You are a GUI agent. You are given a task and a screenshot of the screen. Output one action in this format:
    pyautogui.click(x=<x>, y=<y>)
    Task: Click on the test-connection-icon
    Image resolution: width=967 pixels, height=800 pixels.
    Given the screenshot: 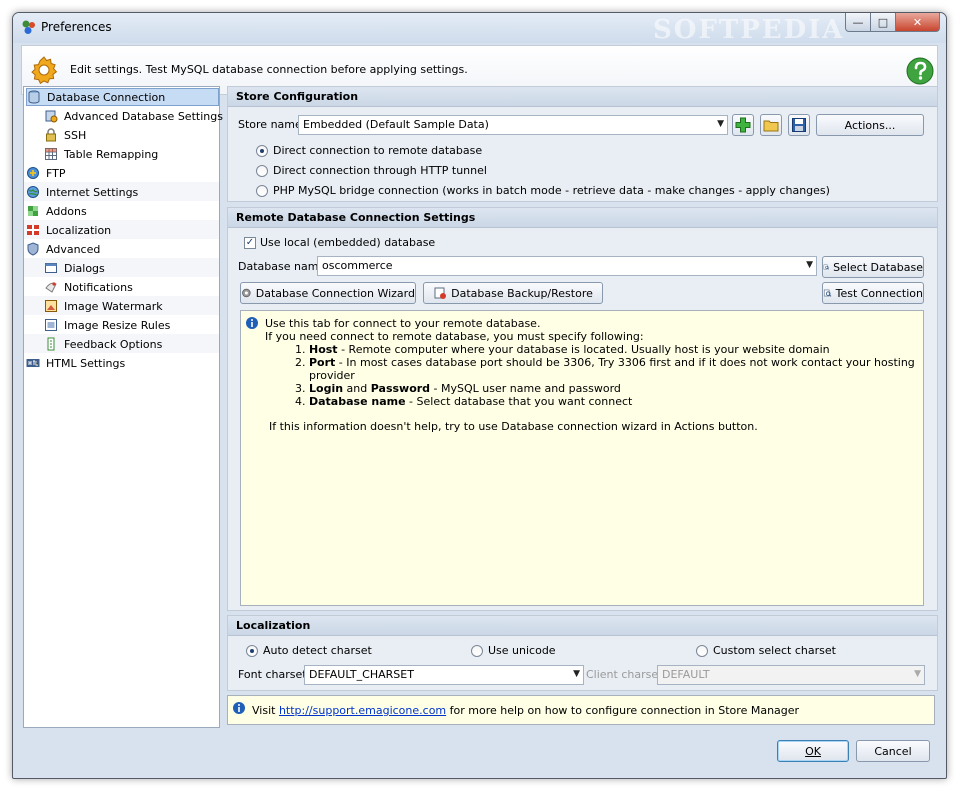 What is the action you would take?
    pyautogui.click(x=827, y=293)
    